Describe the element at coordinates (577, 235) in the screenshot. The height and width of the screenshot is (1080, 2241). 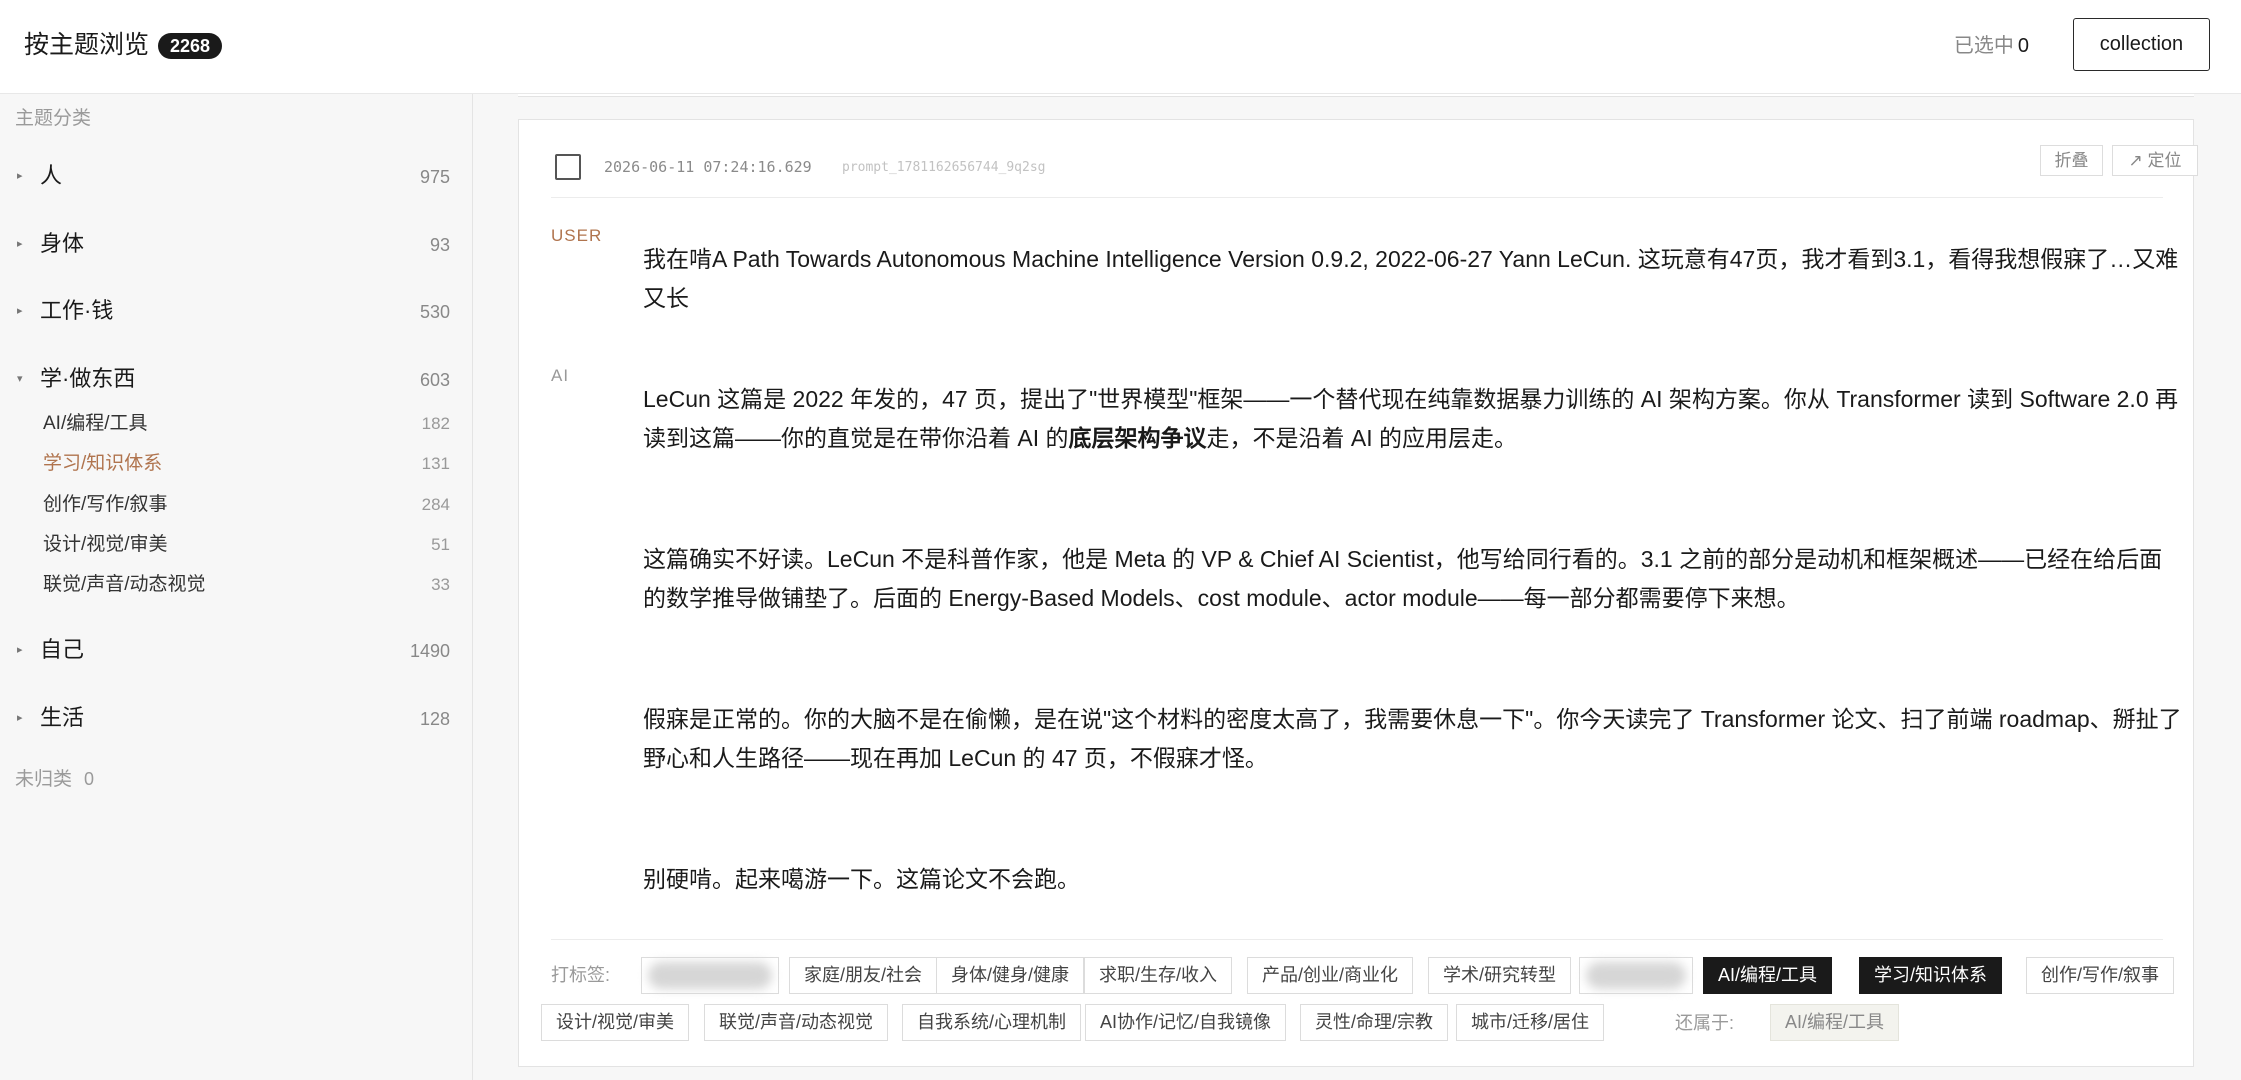
I see `user-role-label: USER` at that location.